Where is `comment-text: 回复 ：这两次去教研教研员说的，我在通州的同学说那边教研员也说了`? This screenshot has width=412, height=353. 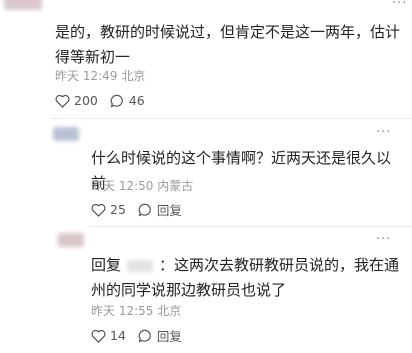
comment-text: 回复 ：这两次去教研教研员说的，我在通州的同学说那边教研员也说了 is located at coordinates (247, 278).